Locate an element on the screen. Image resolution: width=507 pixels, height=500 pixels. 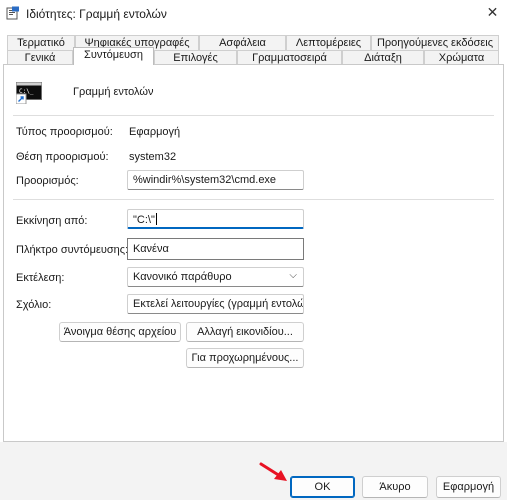
cancel-button: Άκυρο is located at coordinates (395, 487).